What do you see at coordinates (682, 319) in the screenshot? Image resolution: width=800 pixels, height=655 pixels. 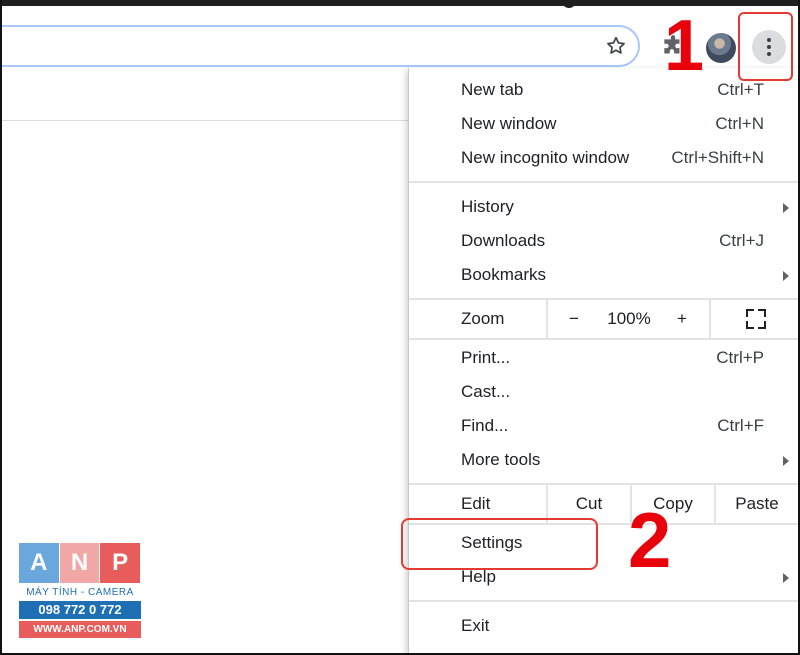 I see `zoom-in-button: +` at bounding box center [682, 319].